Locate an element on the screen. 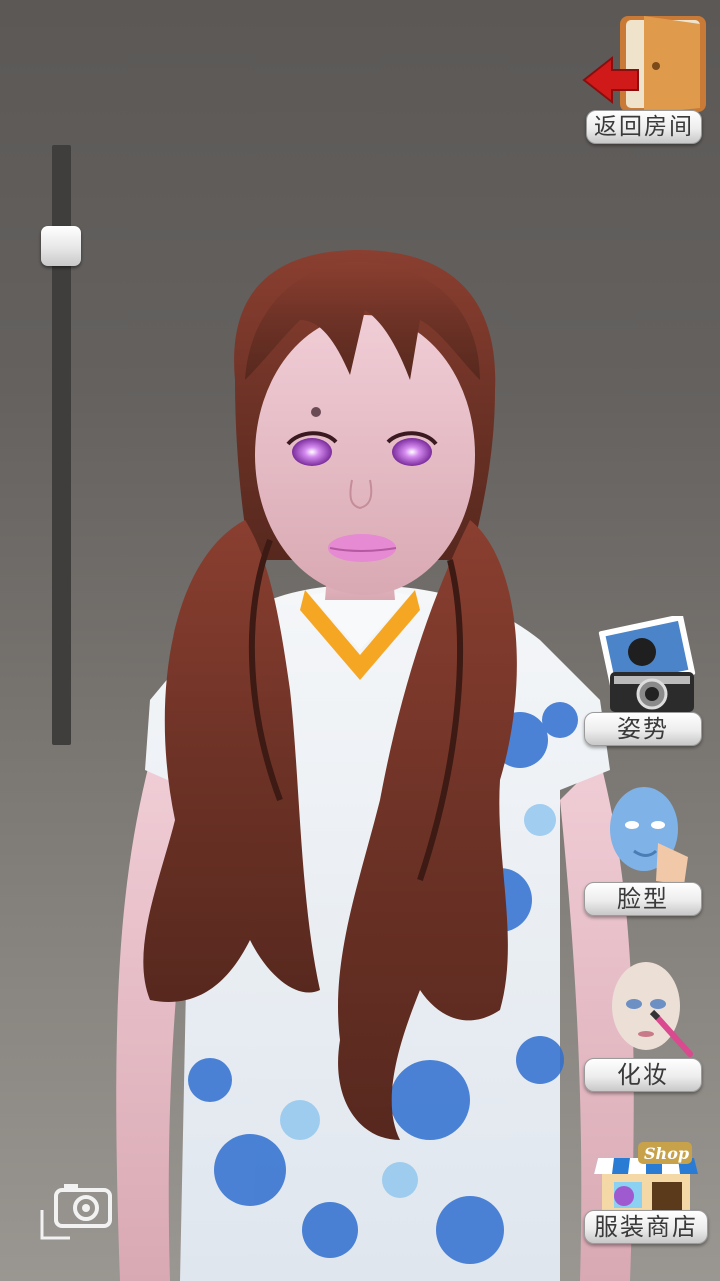 The image size is (720, 1281). shop-sign: Shop is located at coordinates (667, 1153).